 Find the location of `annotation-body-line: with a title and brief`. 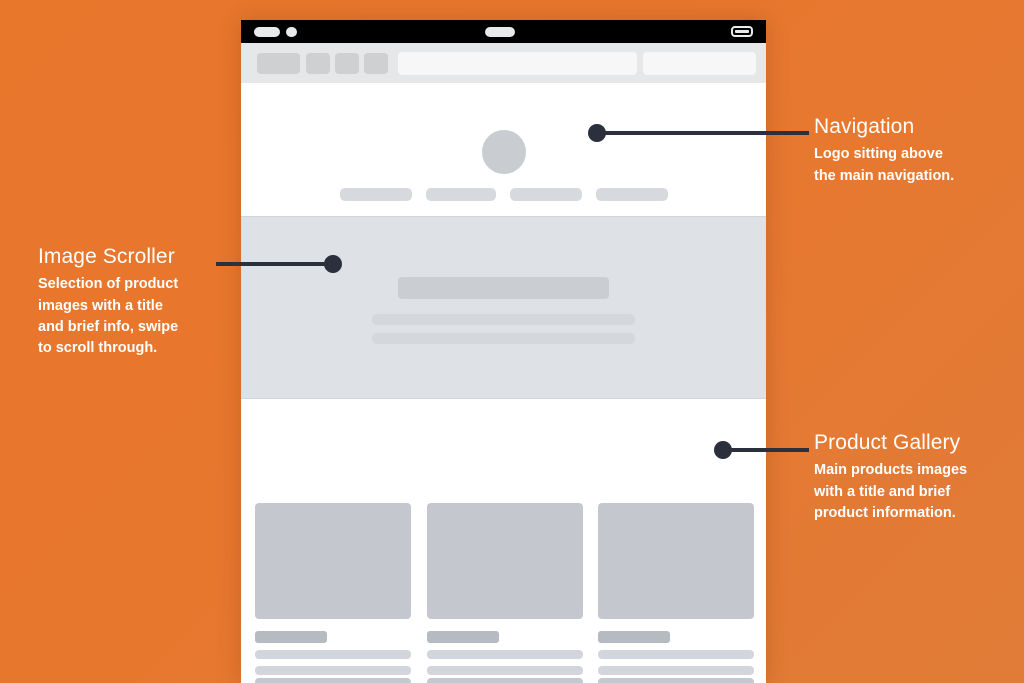

annotation-body-line: with a title and brief is located at coordinates (882, 491).